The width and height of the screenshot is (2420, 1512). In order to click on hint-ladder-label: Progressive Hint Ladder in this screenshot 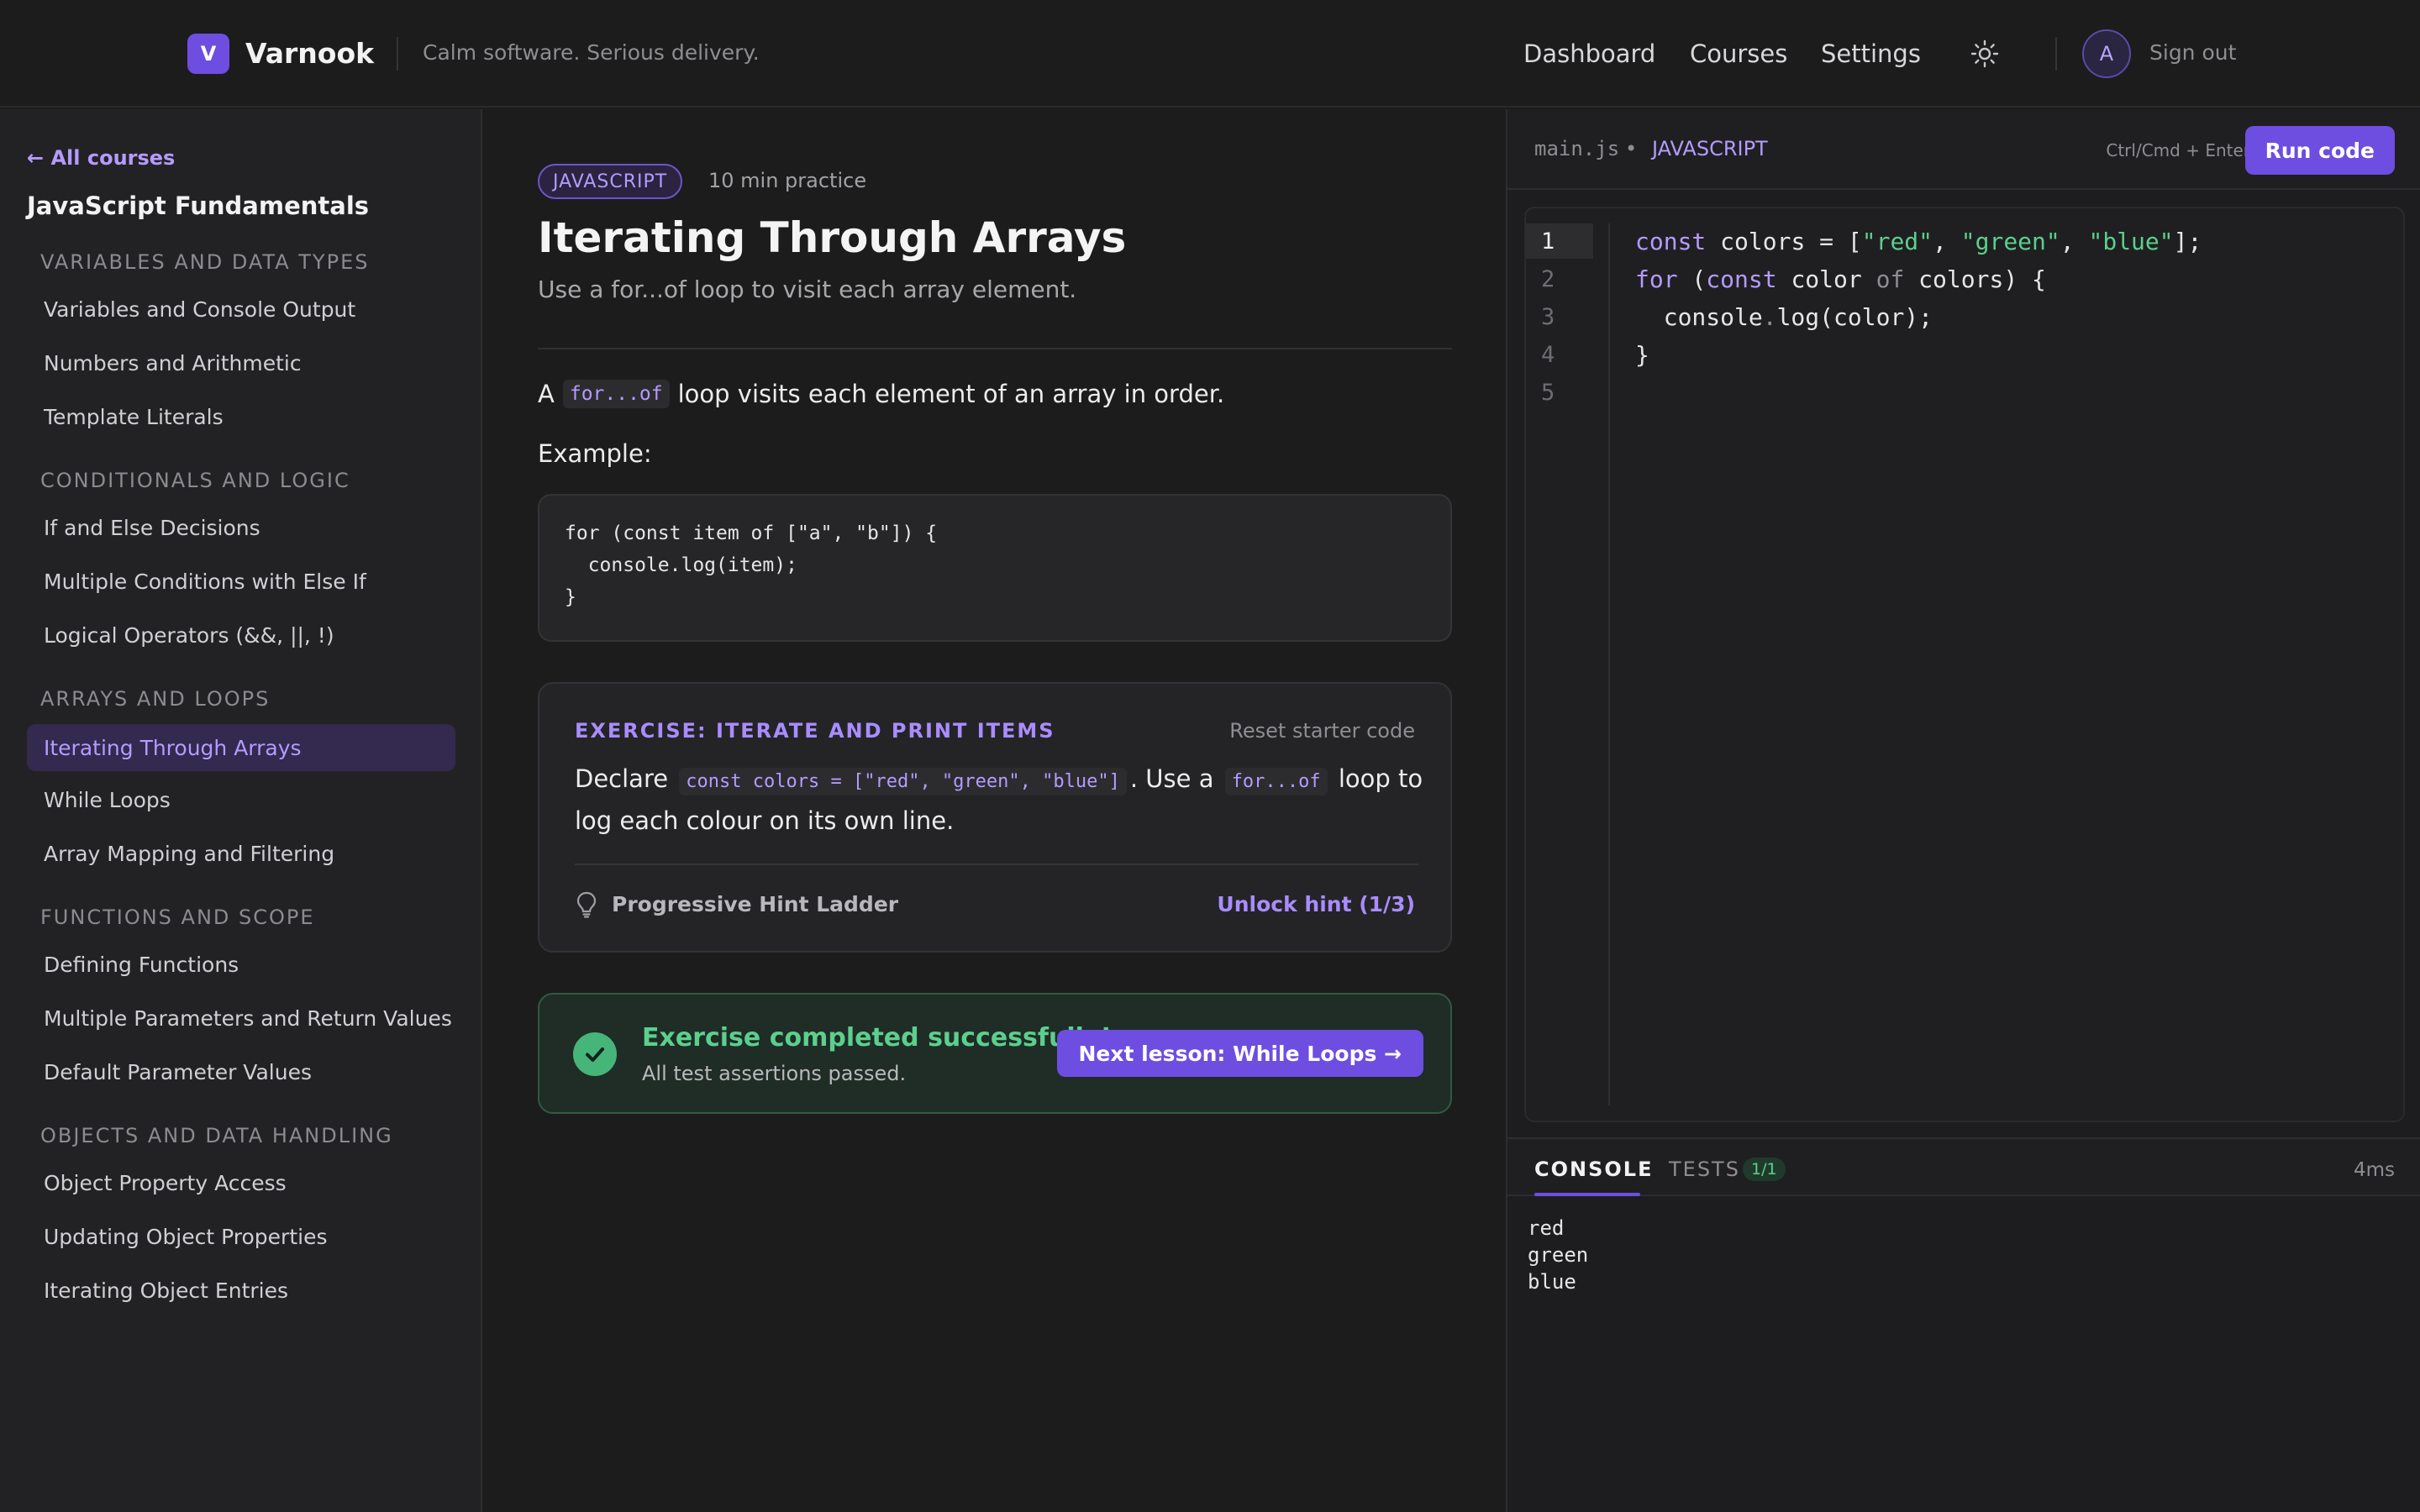, I will do `click(755, 904)`.